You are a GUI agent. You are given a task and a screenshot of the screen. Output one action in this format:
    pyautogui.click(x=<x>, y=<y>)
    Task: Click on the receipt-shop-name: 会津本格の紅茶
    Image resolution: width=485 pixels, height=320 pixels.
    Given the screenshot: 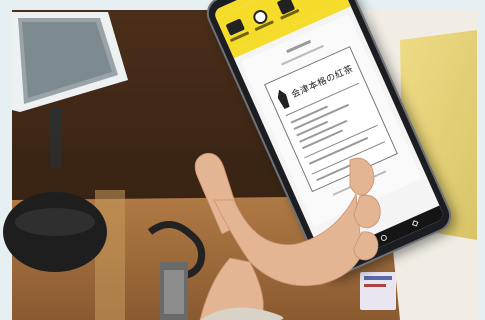 What is the action you would take?
    pyautogui.click(x=322, y=82)
    